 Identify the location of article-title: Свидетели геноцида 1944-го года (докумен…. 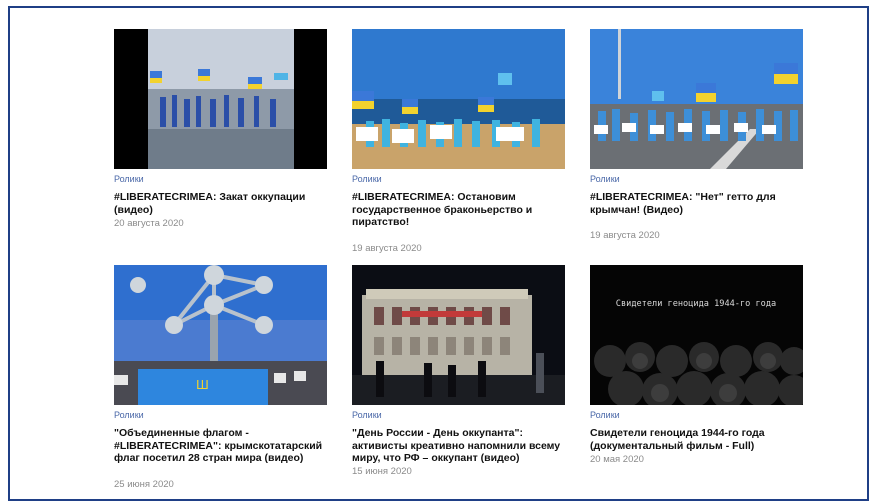
(696, 439).